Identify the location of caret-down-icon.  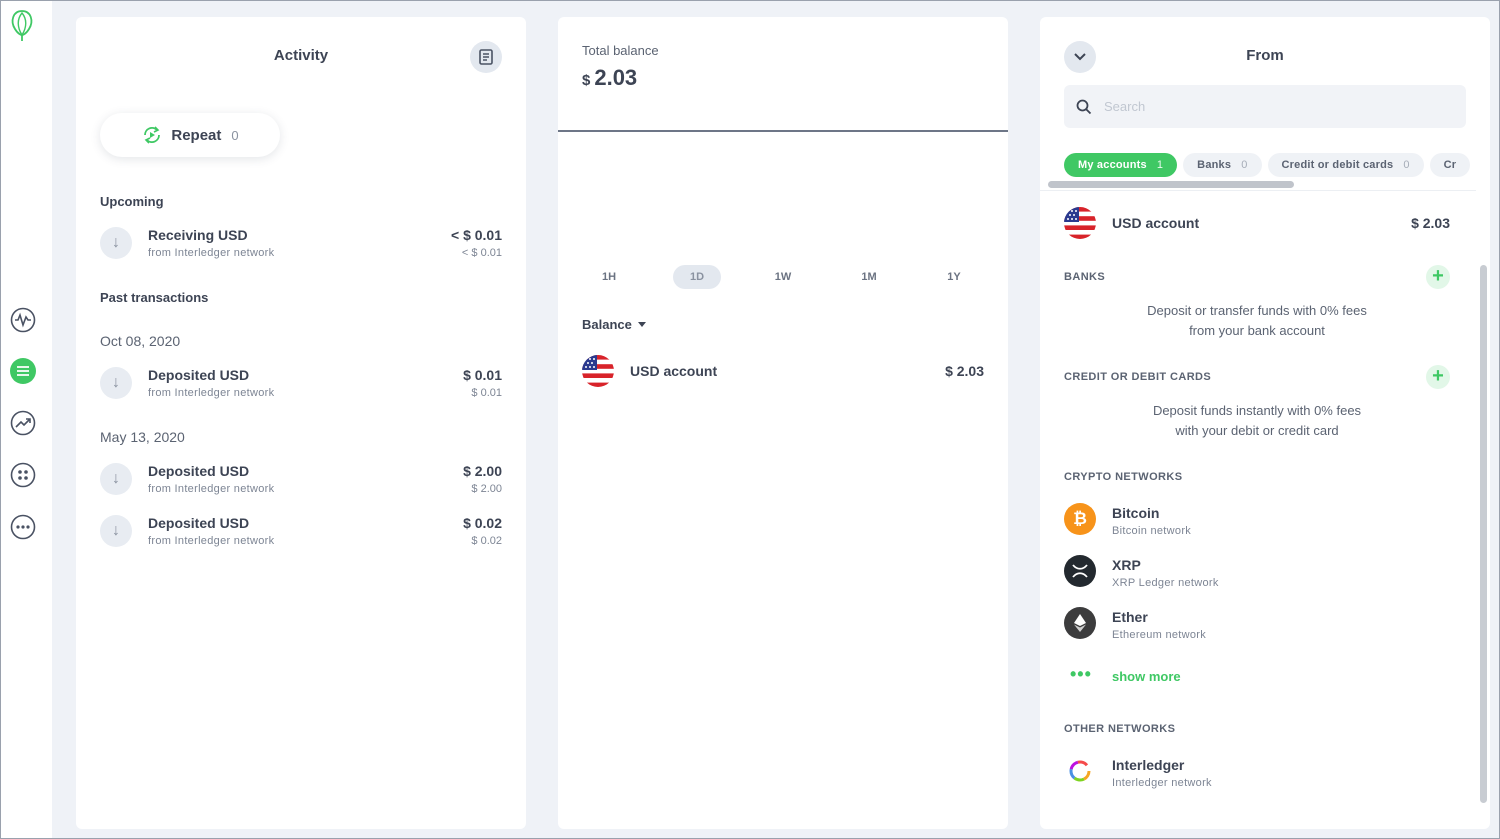
(641, 324).